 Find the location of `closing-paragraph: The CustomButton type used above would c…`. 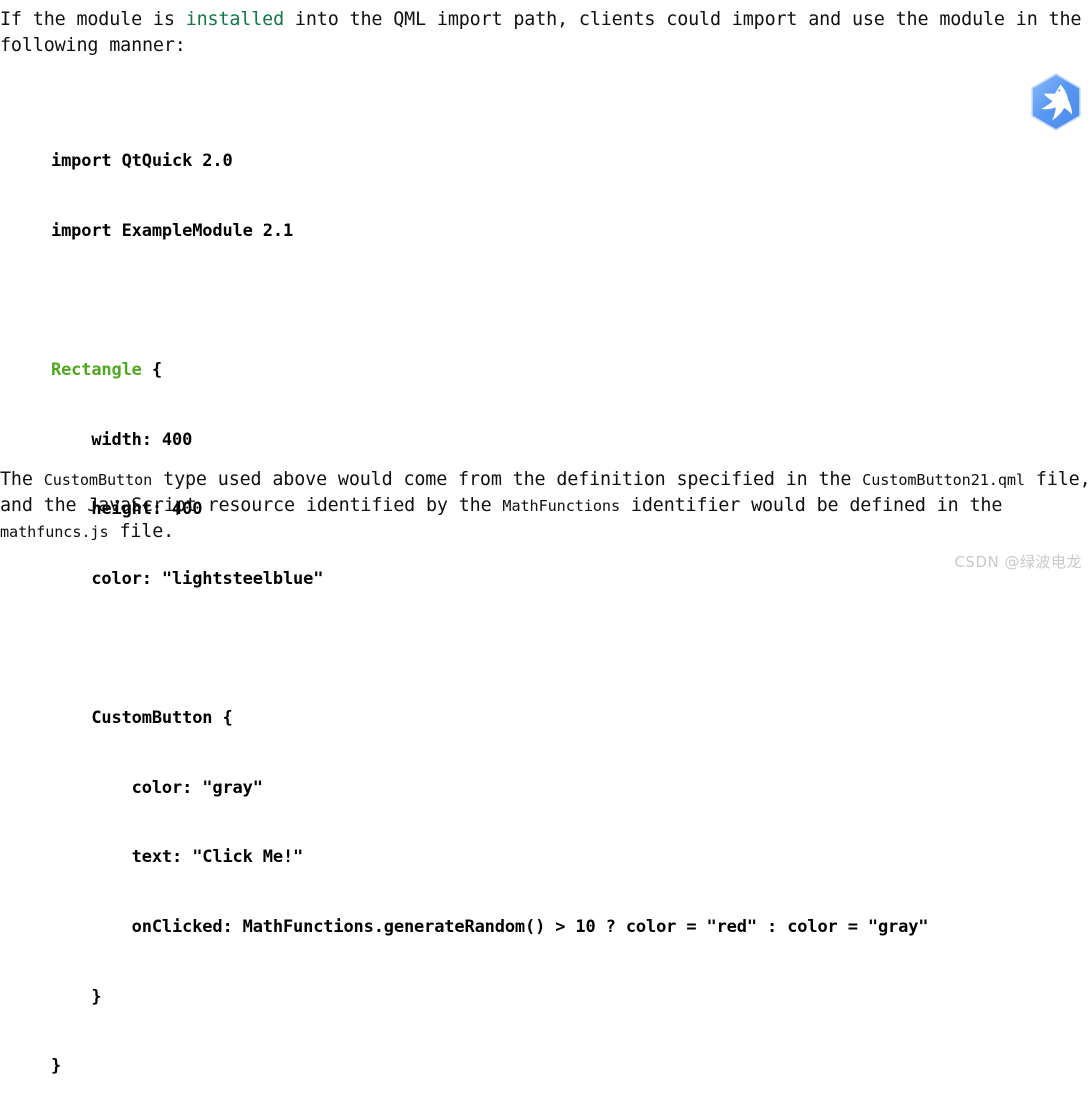

closing-paragraph: The CustomButton type used above would c… is located at coordinates (545, 506).